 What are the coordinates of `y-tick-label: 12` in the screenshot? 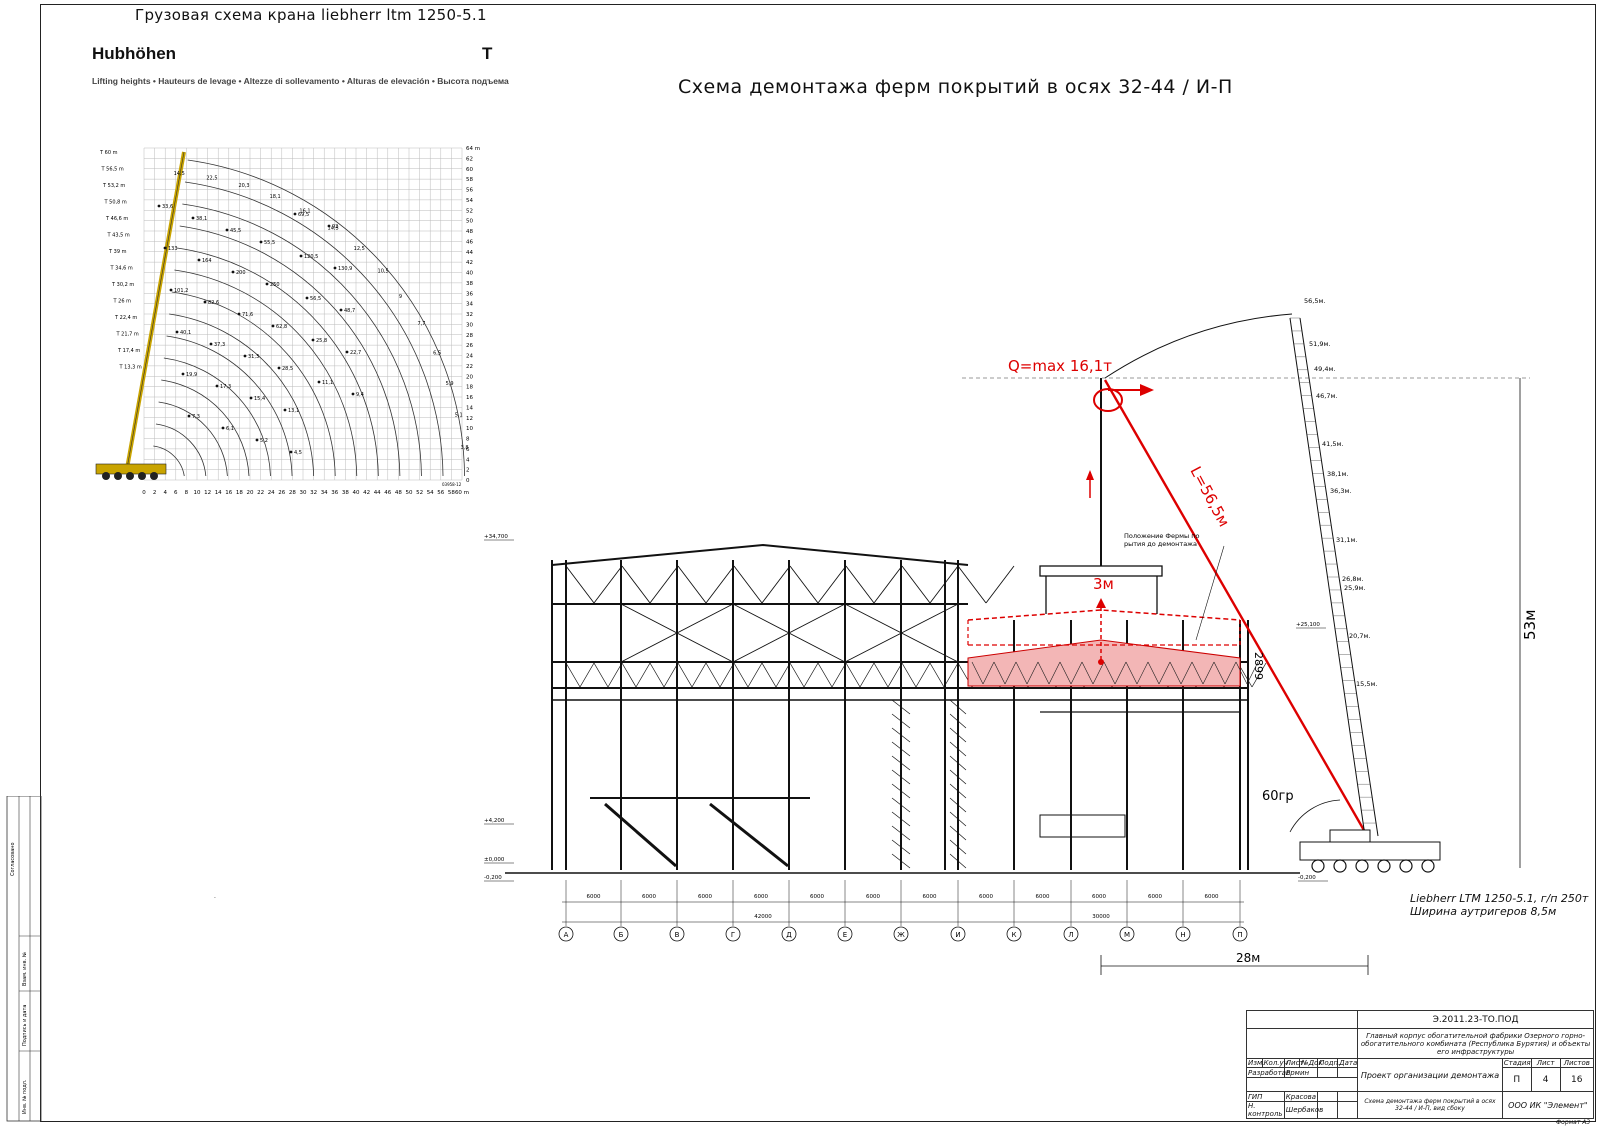 It's located at (469, 419).